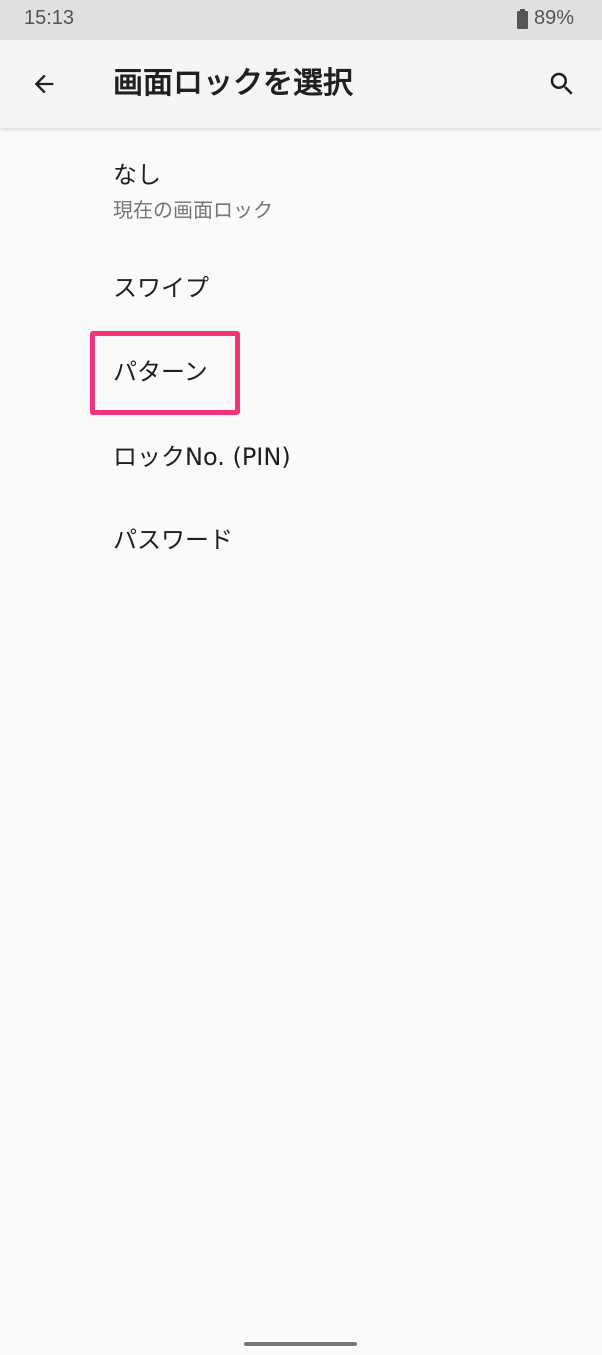  What do you see at coordinates (300, 1344) in the screenshot?
I see `navigation-handle` at bounding box center [300, 1344].